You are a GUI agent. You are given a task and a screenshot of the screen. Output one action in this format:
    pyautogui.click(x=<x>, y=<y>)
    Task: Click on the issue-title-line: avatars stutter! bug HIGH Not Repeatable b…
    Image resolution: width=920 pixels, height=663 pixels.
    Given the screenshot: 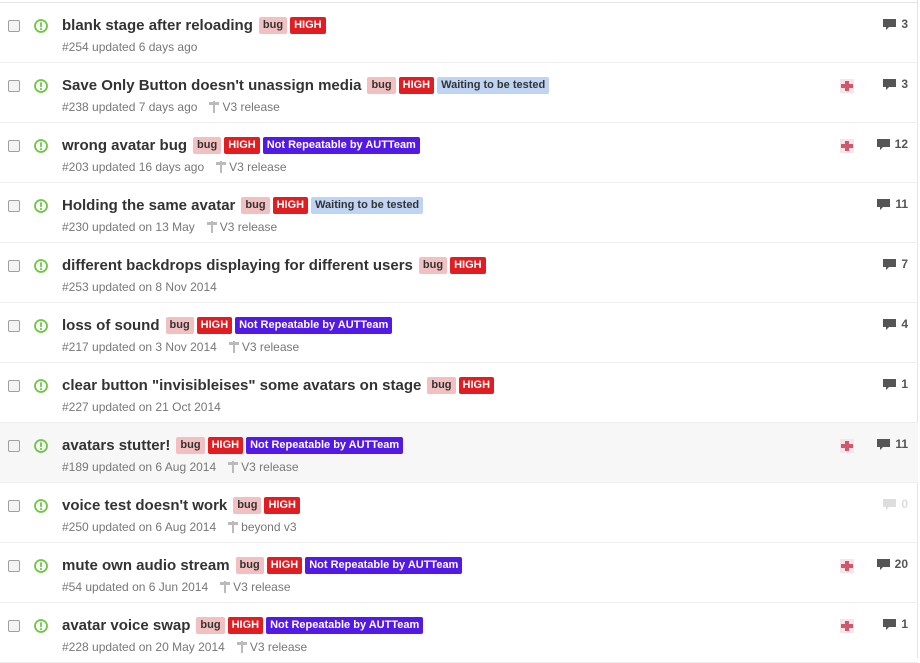 What is the action you would take?
    pyautogui.click(x=234, y=445)
    